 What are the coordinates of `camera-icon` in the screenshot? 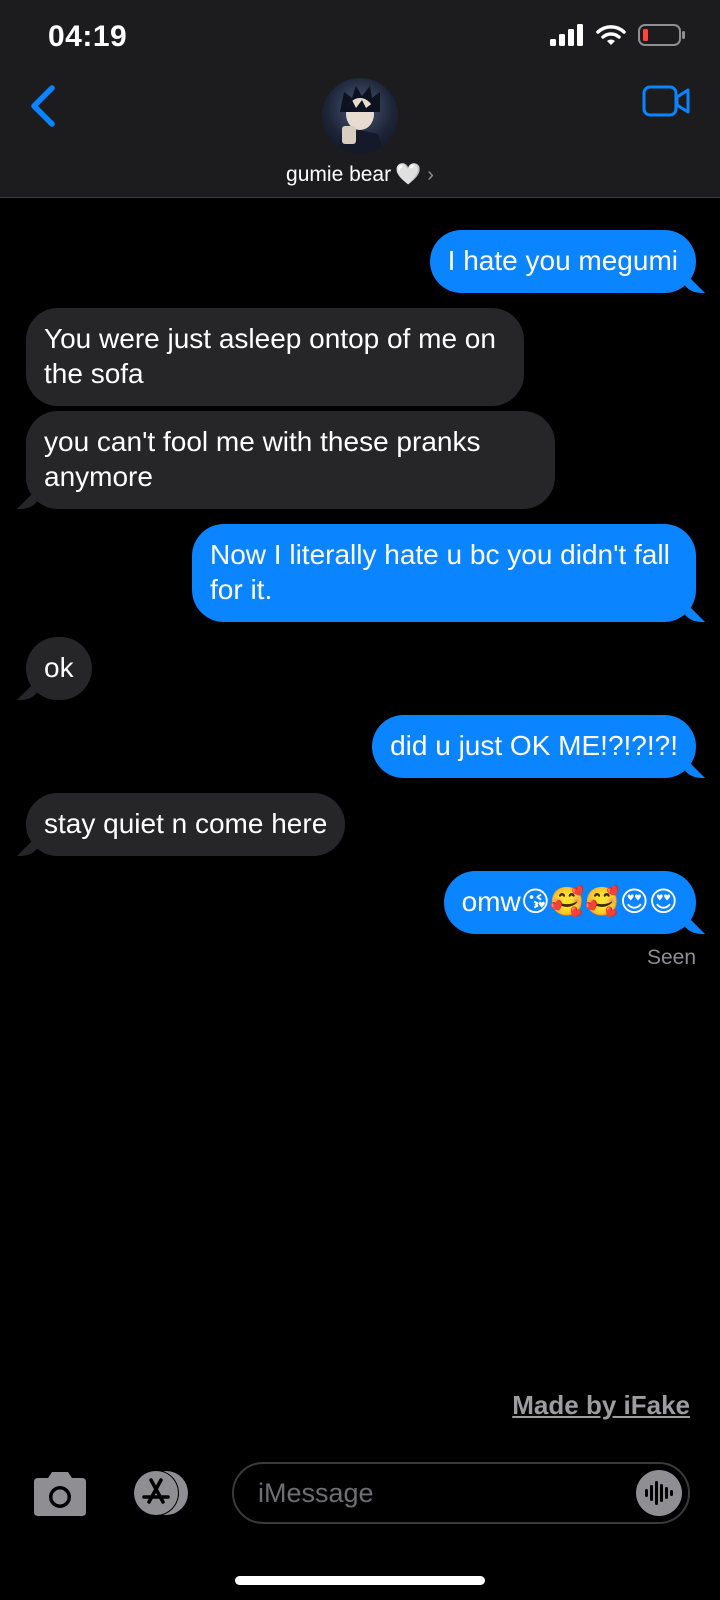 It's located at (60, 1494).